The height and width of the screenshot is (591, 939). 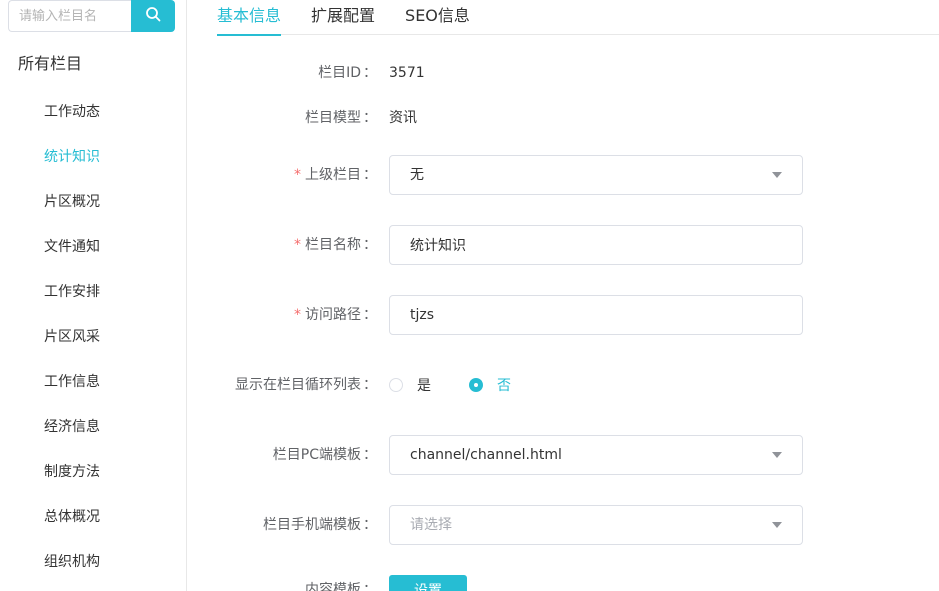 I want to click on sidebar-item-system-methods: 制度方法, so click(x=93, y=472).